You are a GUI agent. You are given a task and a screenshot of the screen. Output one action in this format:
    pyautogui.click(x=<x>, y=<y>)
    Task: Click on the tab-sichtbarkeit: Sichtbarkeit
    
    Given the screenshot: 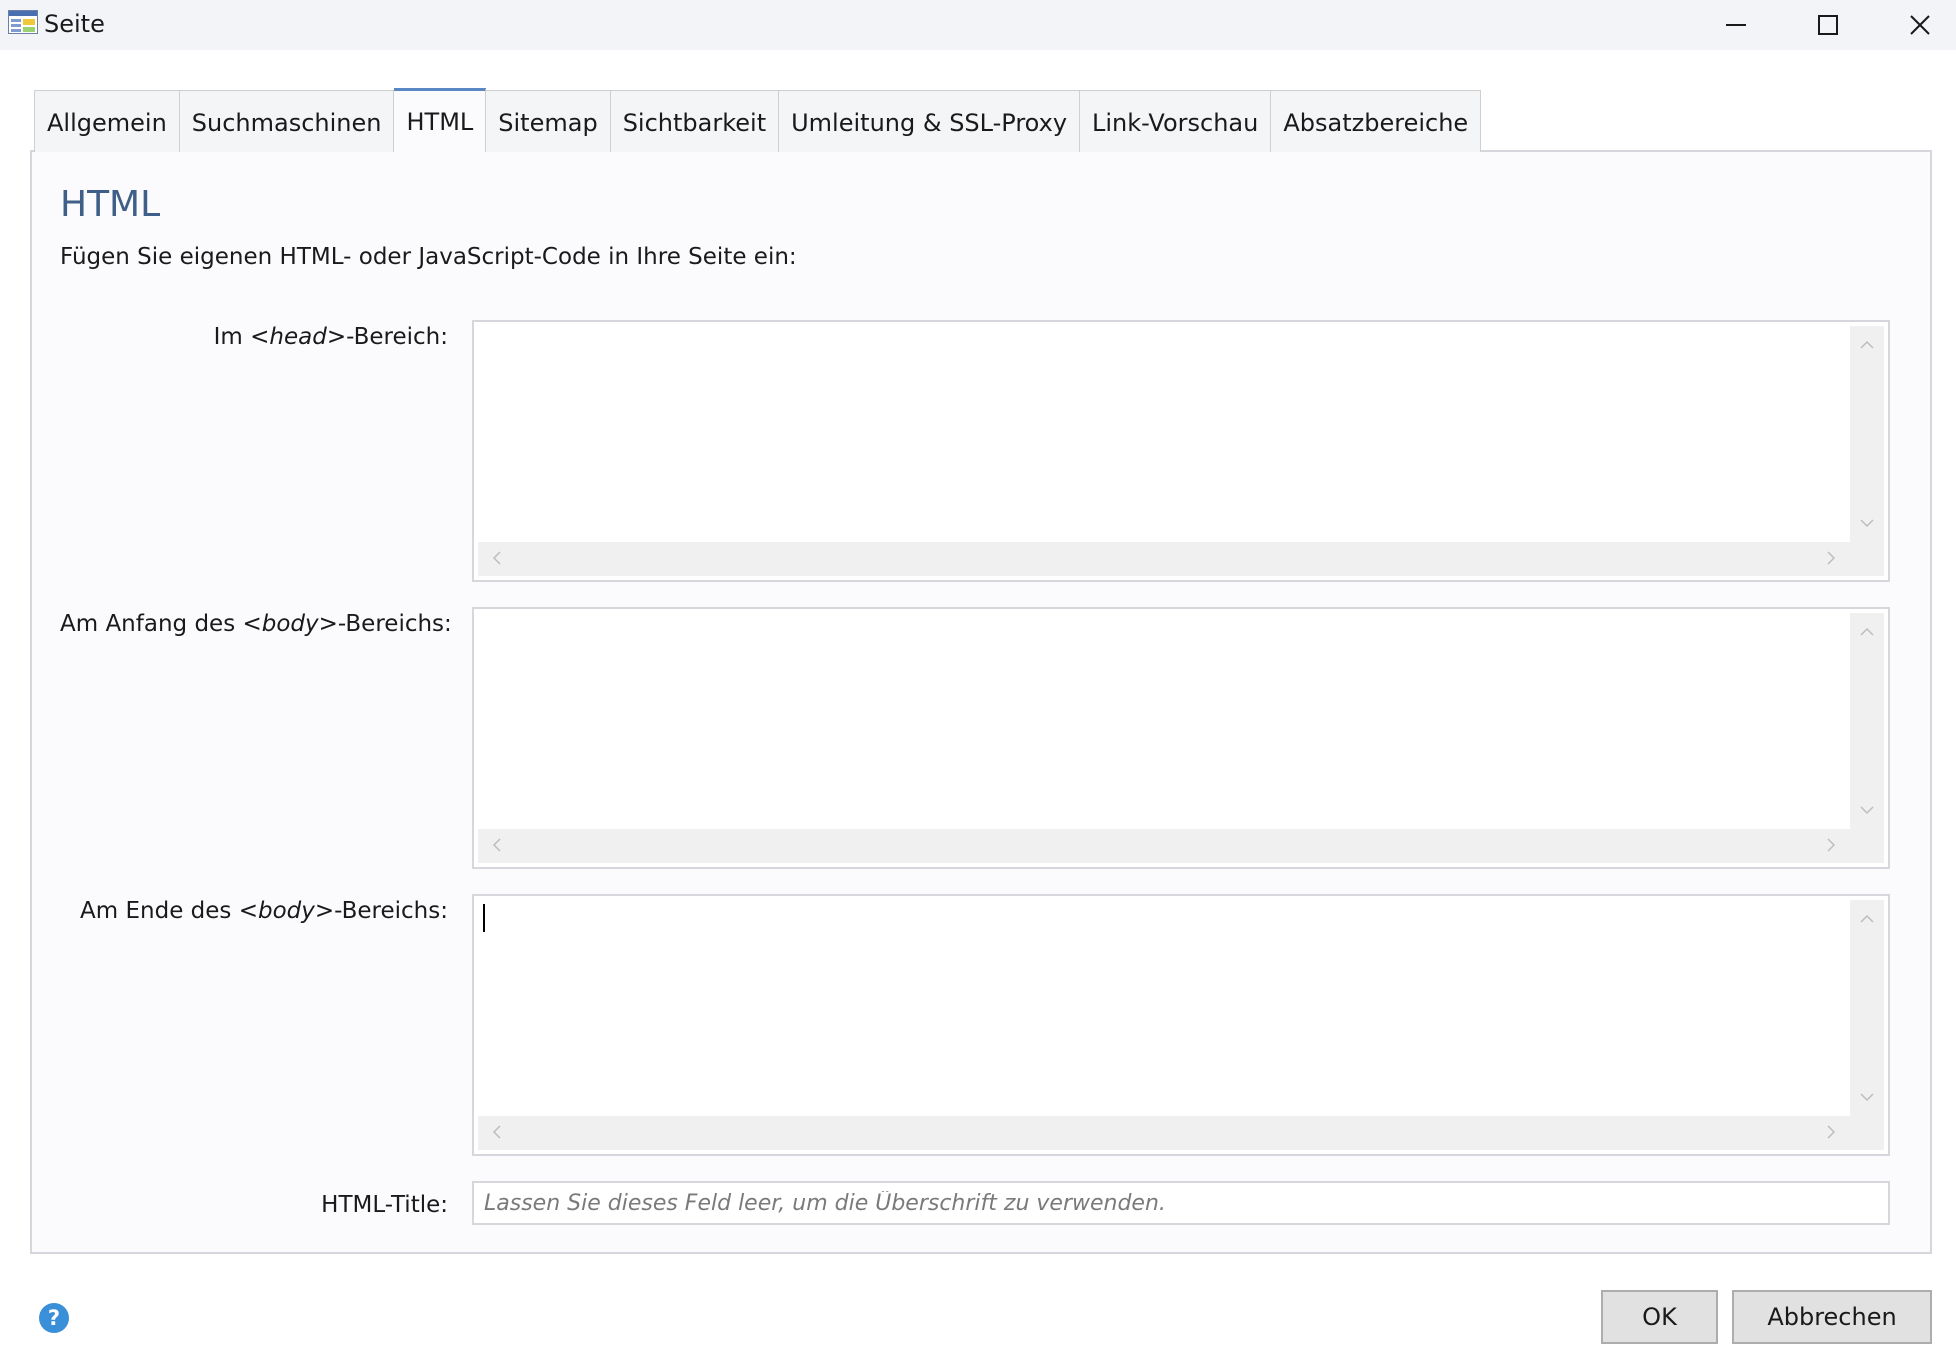 What is the action you would take?
    pyautogui.click(x=695, y=121)
    